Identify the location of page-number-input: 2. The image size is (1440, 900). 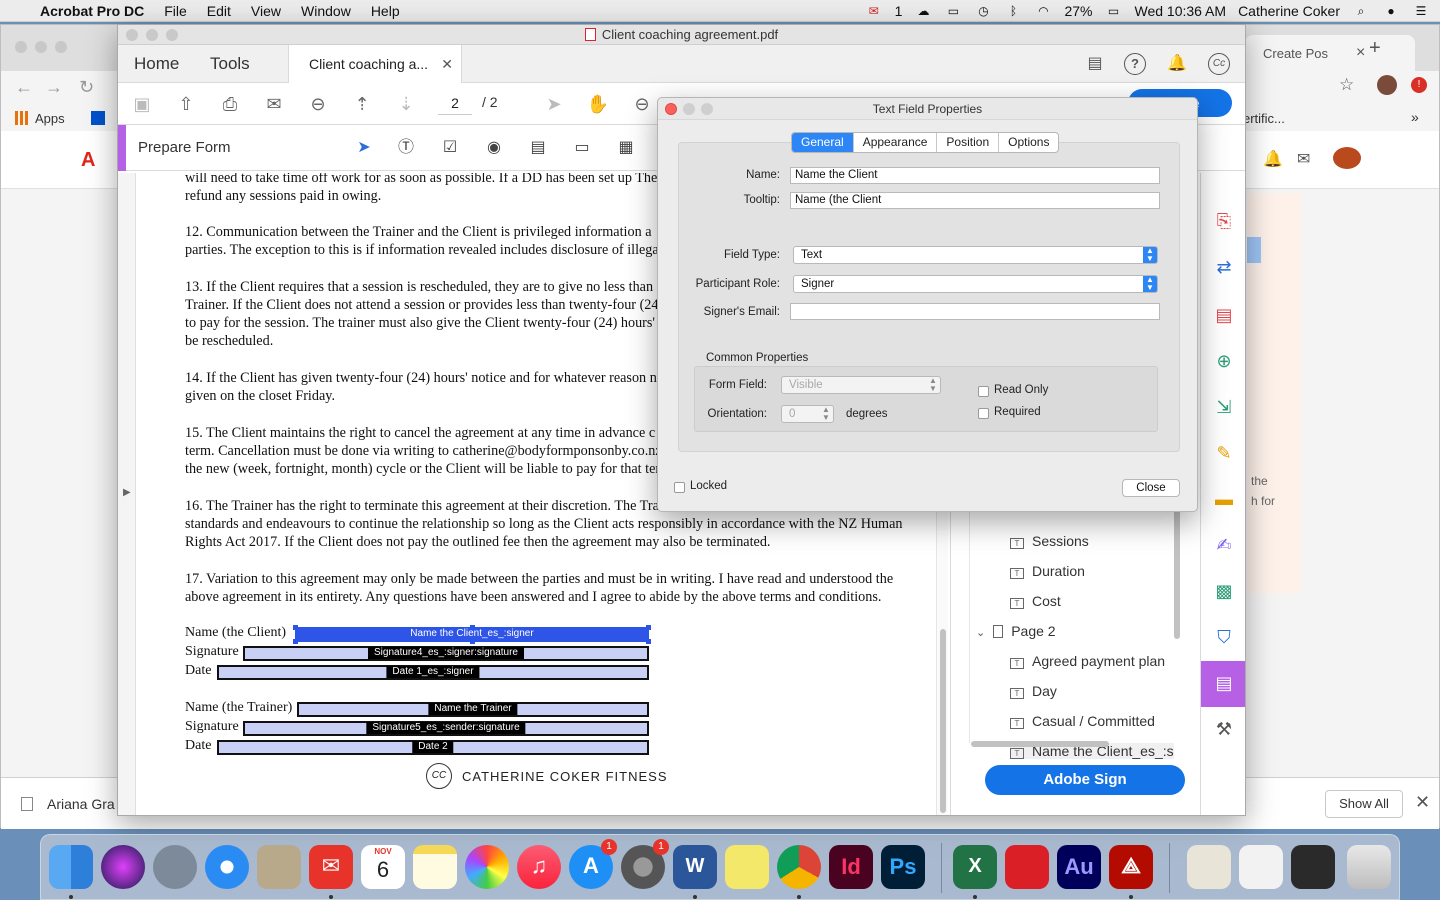
(455, 103).